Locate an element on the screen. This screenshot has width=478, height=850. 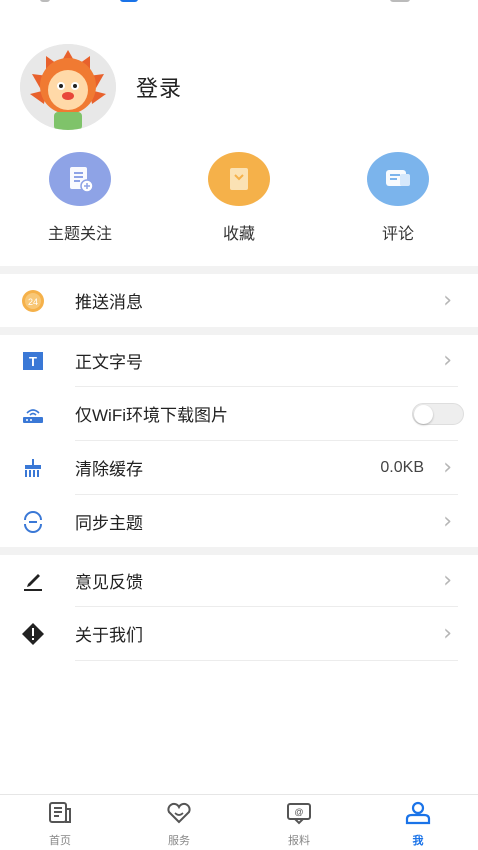
comment-button: 评论 is located at coordinates (398, 198).